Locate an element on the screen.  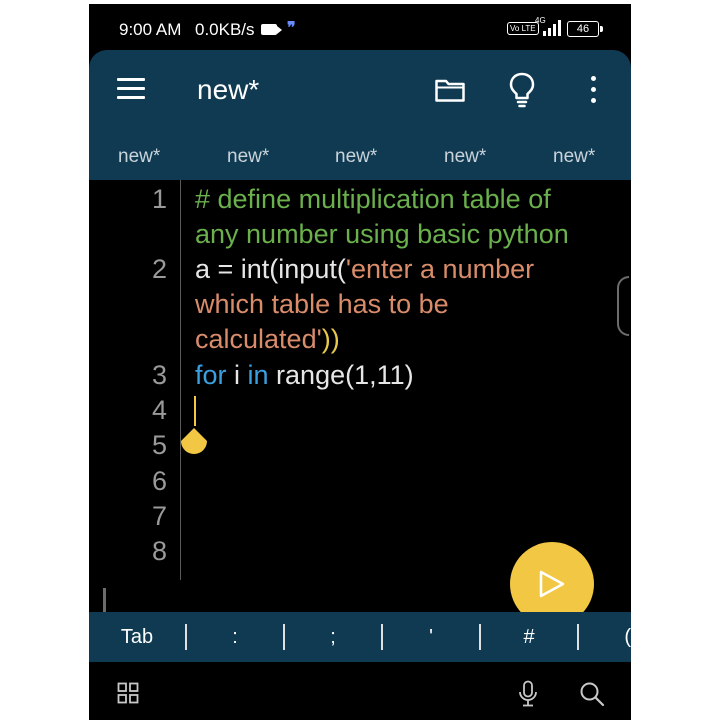
symbol-key-semicolon: ; is located at coordinates (333, 637).